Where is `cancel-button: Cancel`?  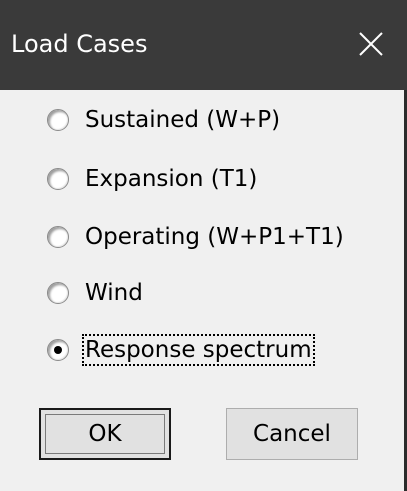 cancel-button: Cancel is located at coordinates (292, 434).